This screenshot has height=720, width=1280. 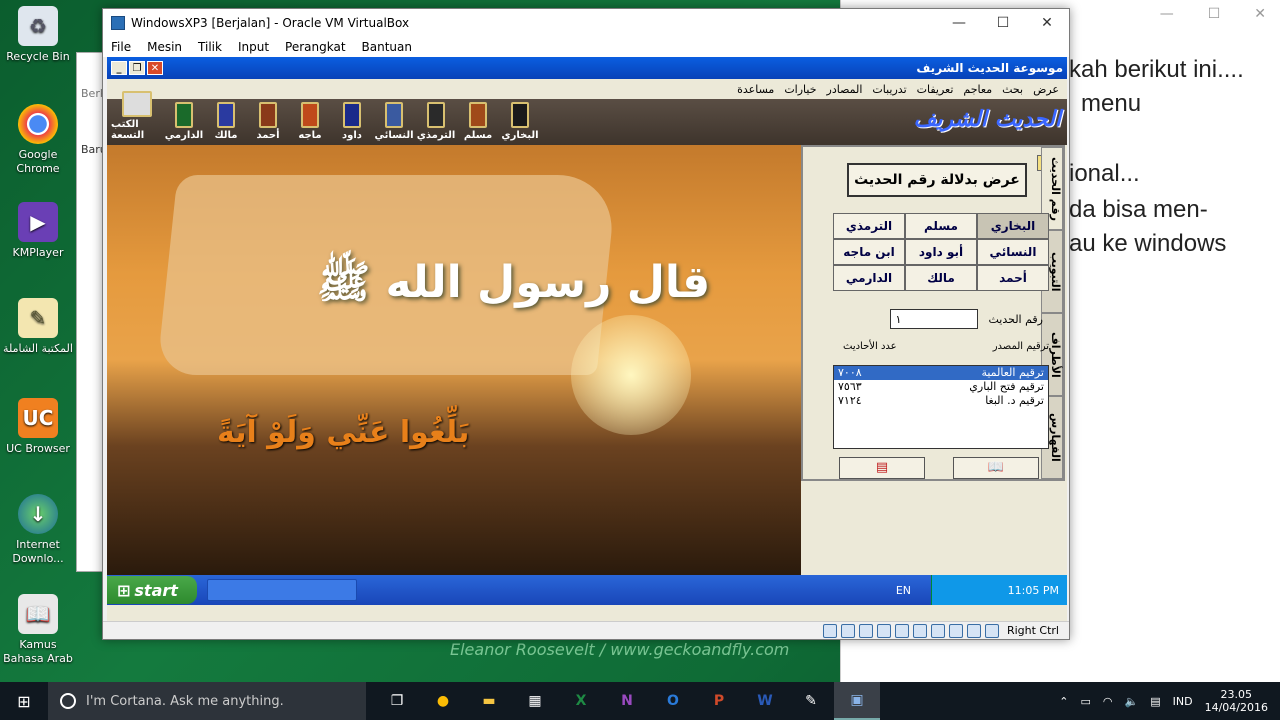 I want to click on toolbar-book-nasai: النسائي, so click(x=394, y=121).